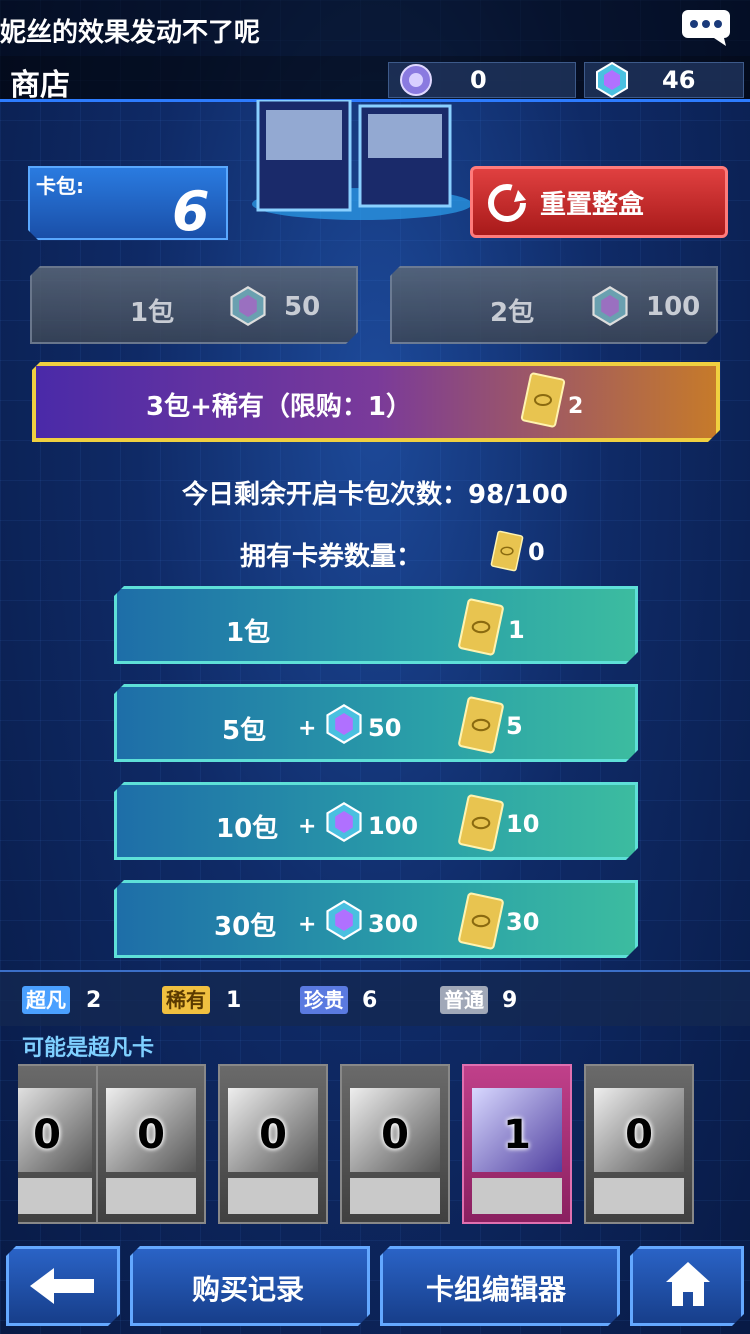 Image resolution: width=750 pixels, height=1334 pixels. What do you see at coordinates (416, 80) in the screenshot?
I see `orb-icon` at bounding box center [416, 80].